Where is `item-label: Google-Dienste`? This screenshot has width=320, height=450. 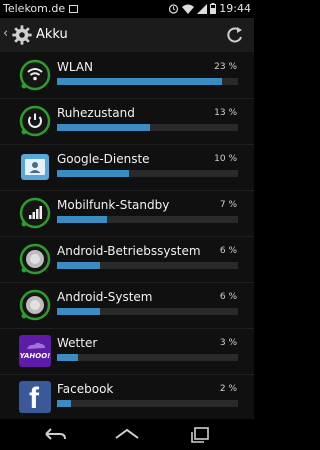
item-label: Google-Dienste is located at coordinates (103, 159).